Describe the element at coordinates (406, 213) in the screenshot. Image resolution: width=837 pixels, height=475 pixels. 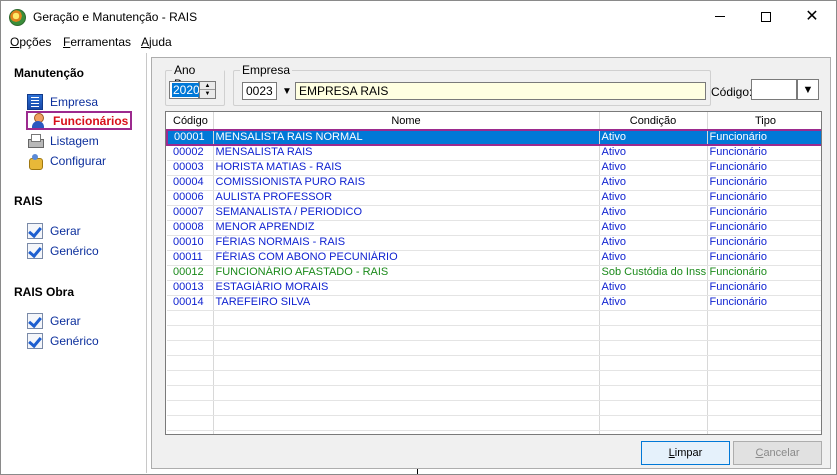
I see `cell-nome: SEMANALISTA / PERIODICO` at that location.